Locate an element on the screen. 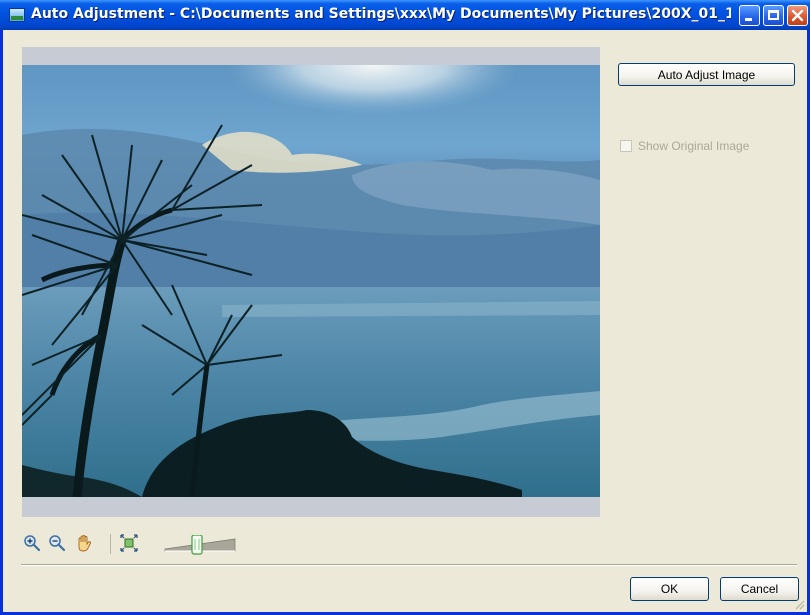 Image resolution: width=810 pixels, height=615 pixels. close-icon is located at coordinates (797, 15).